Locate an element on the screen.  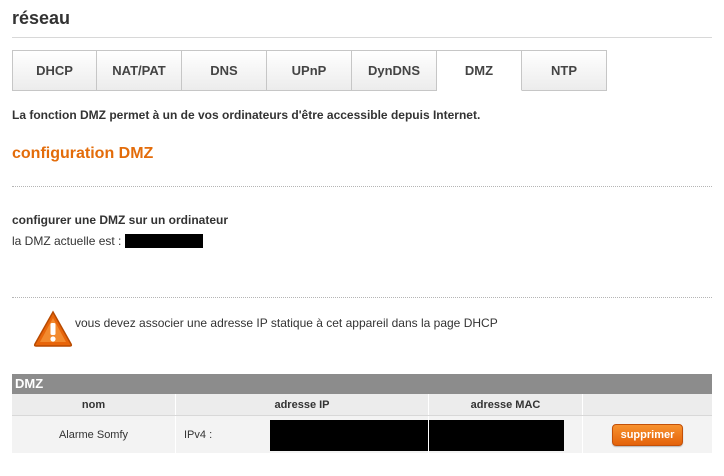
tab-bar: DHCP NAT/PAT DNS UPnP DynDNS DMZ NTP is located at coordinates (309, 70).